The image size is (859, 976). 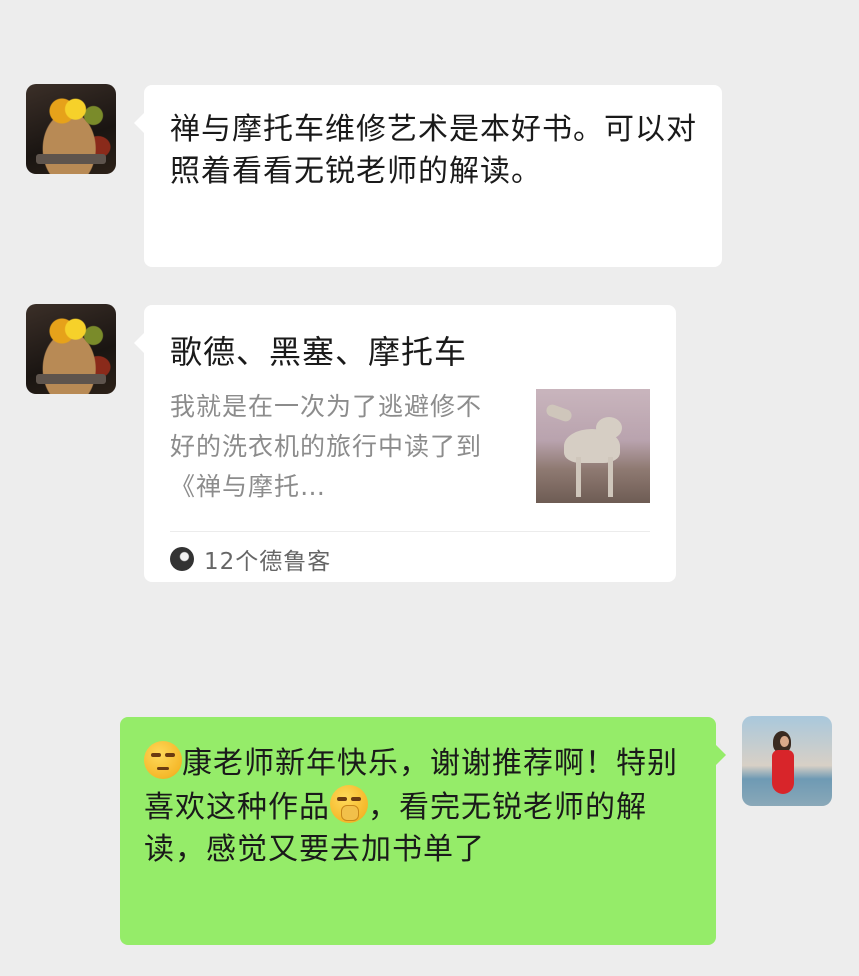 I want to click on avatar-dress, so click(x=783, y=772).